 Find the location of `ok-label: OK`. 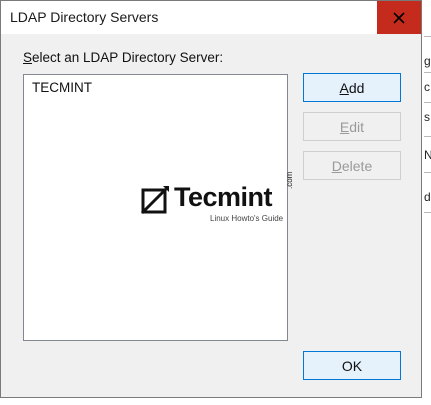

ok-label: OK is located at coordinates (352, 365).